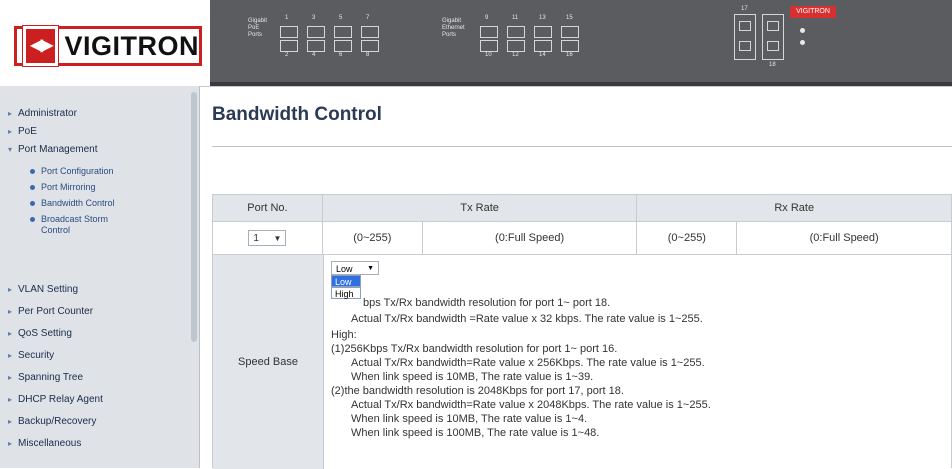  Describe the element at coordinates (341, 55) in the screenshot. I see `port-number-label: 6` at that location.